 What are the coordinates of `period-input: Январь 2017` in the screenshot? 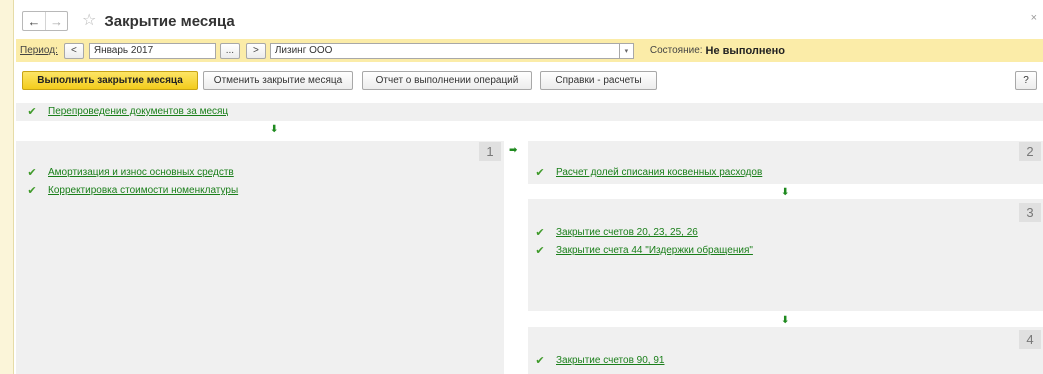 It's located at (152, 50).